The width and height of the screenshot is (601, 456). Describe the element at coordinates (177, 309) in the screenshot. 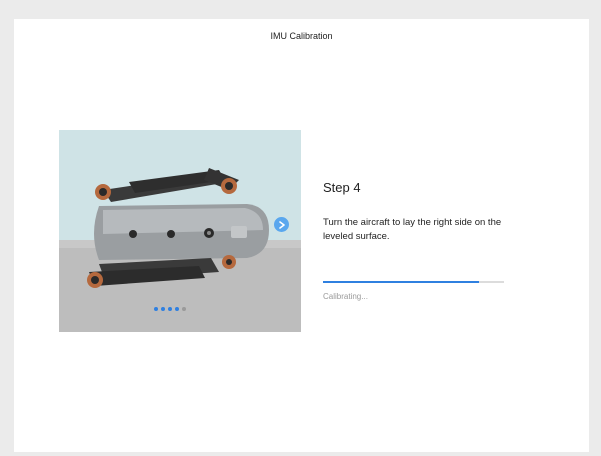

I see `pager-dot-active` at that location.